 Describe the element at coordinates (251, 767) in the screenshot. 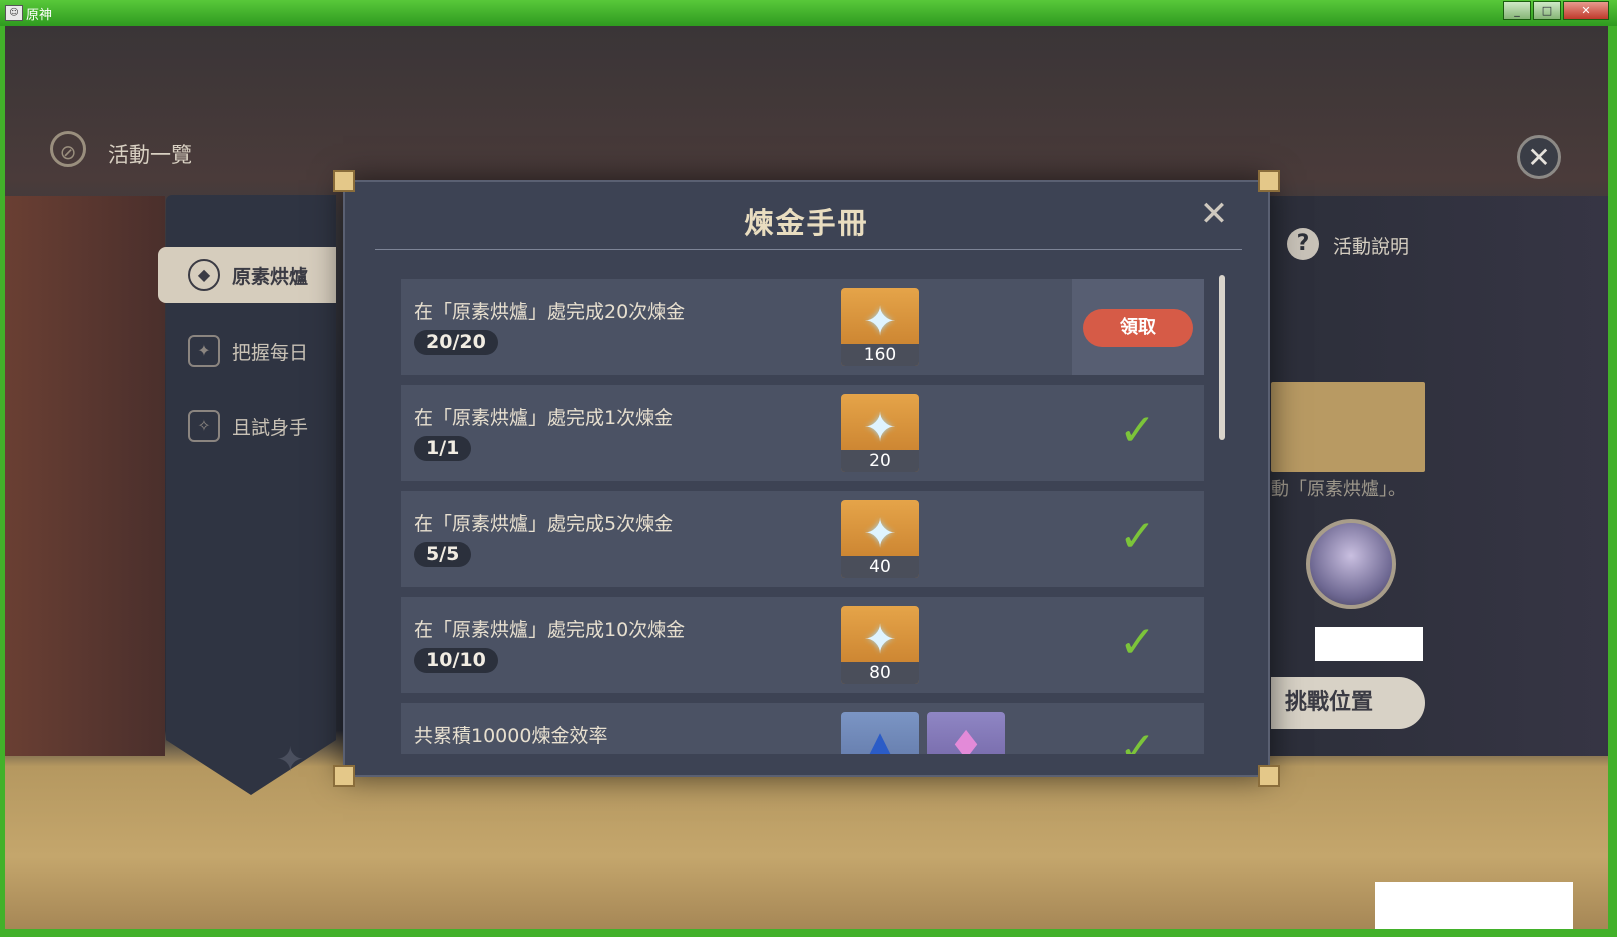

I see `sidebar-tail-decoration` at that location.